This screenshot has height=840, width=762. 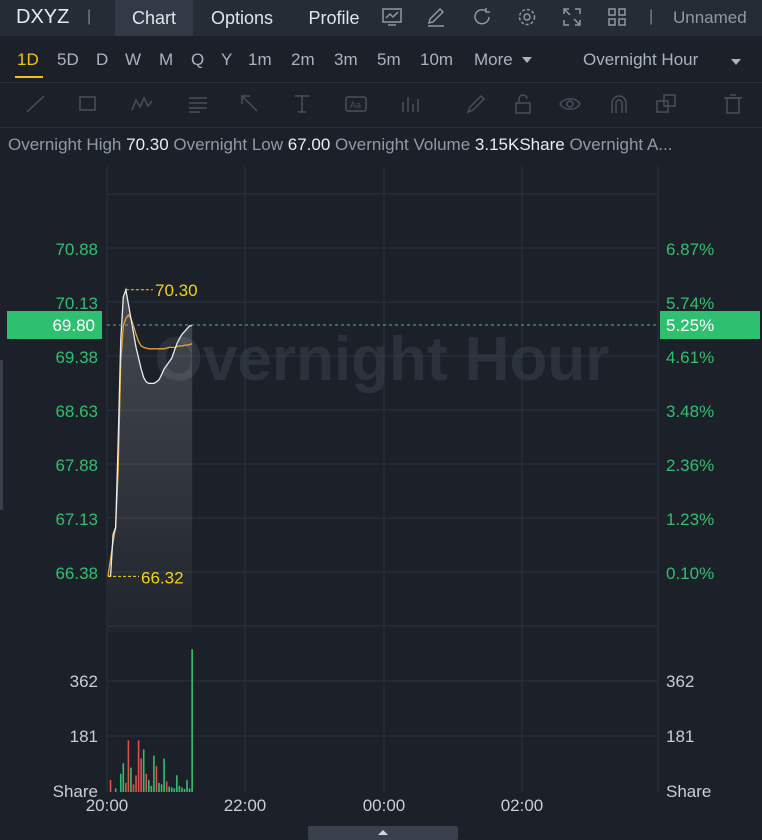 I want to click on eye-icon, so click(x=570, y=104).